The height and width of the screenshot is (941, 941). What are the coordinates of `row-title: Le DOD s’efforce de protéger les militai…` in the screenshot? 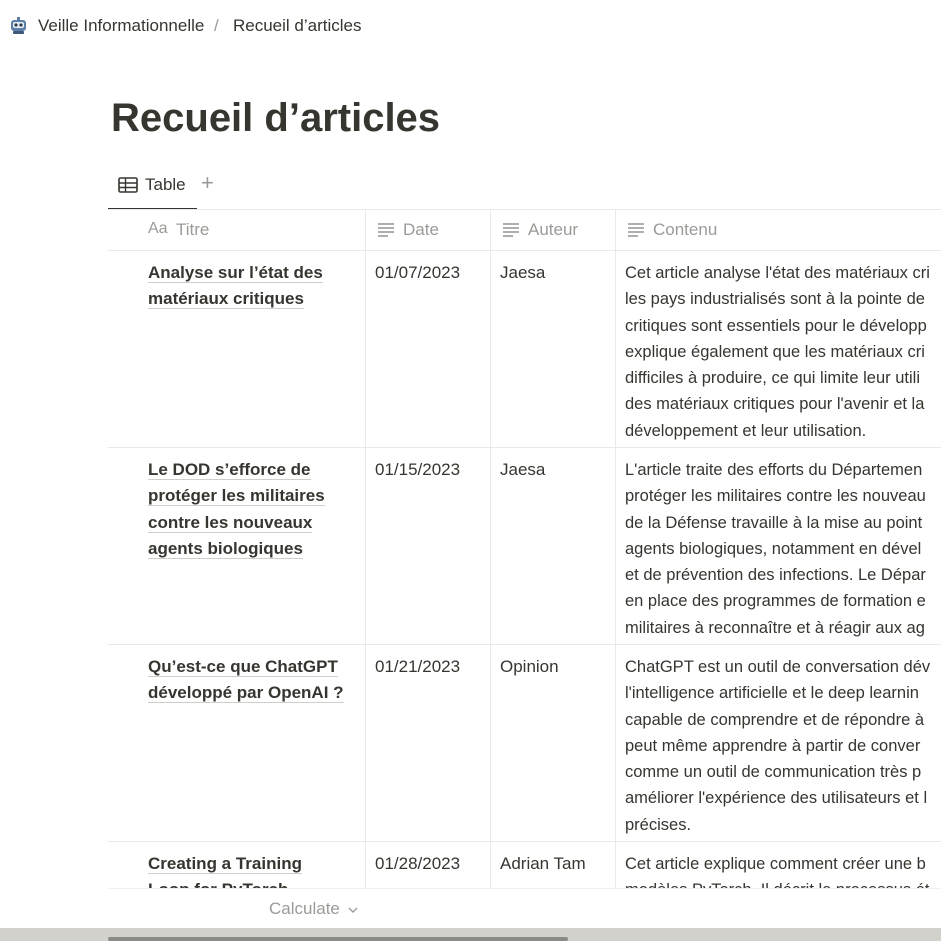 It's located at (240, 509).